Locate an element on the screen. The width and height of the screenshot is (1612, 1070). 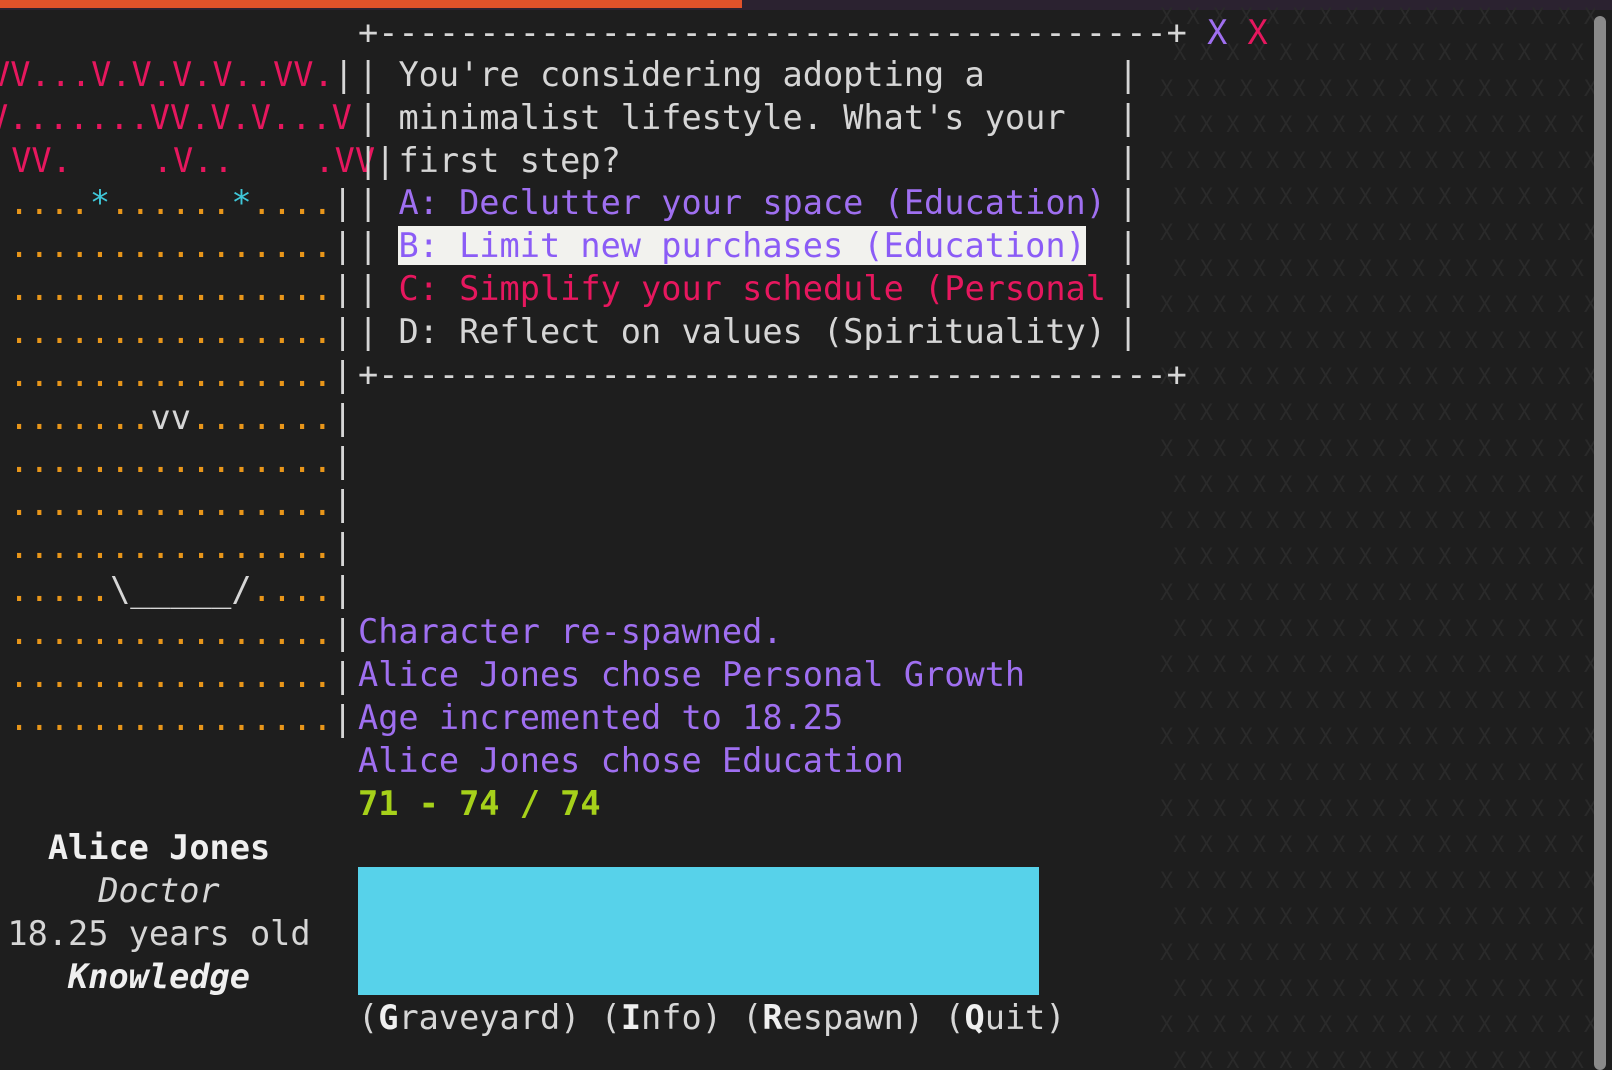
map-row: .......vv.......| is located at coordinates (181, 417).